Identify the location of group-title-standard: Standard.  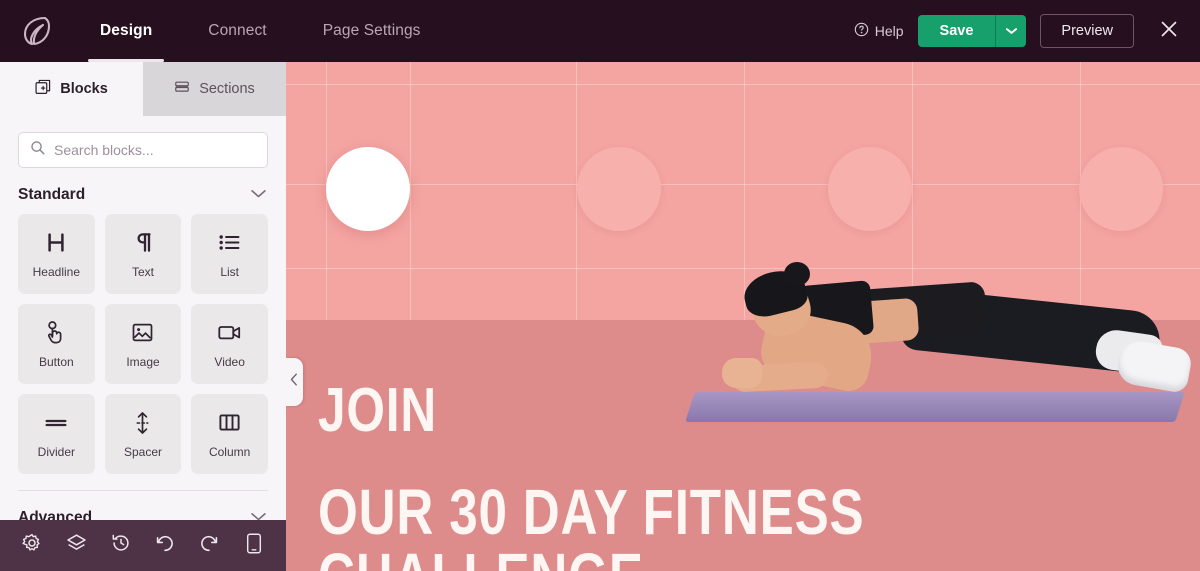
(52, 194).